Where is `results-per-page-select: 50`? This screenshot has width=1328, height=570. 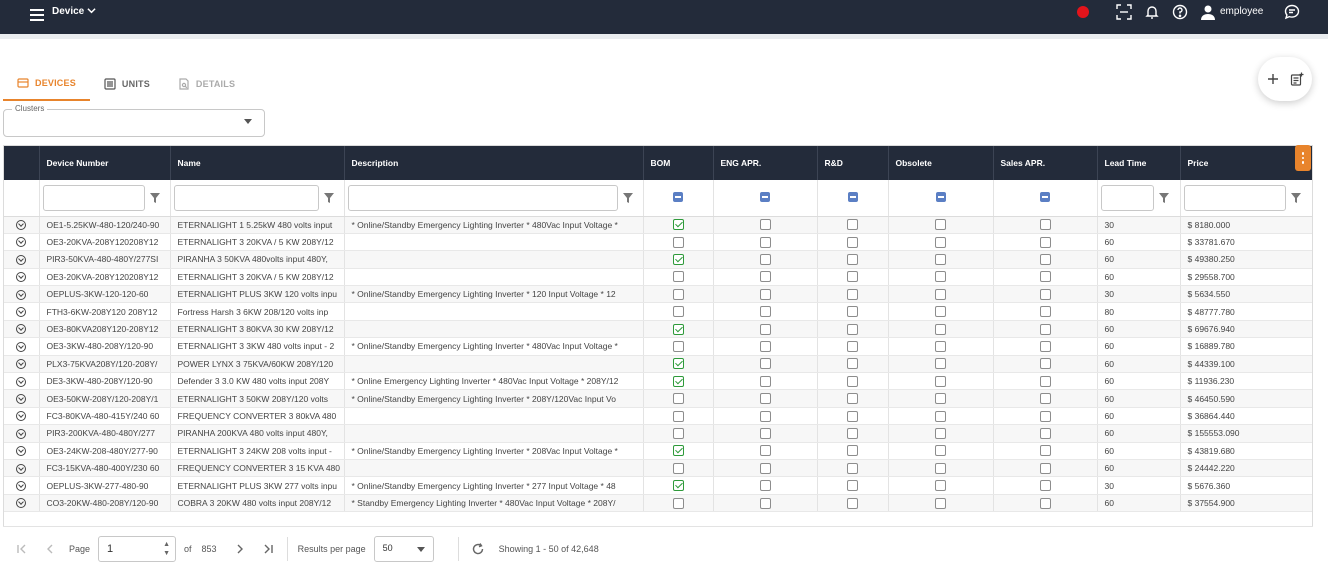 results-per-page-select: 50 is located at coordinates (403, 548).